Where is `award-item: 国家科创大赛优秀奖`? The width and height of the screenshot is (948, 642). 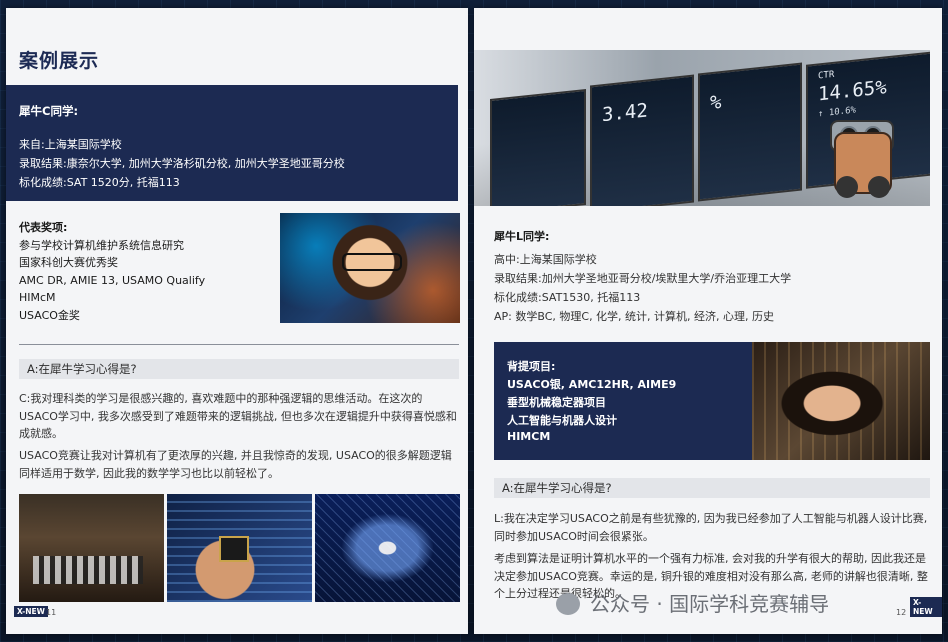 award-item: 国家科创大赛优秀奖 is located at coordinates (68, 262).